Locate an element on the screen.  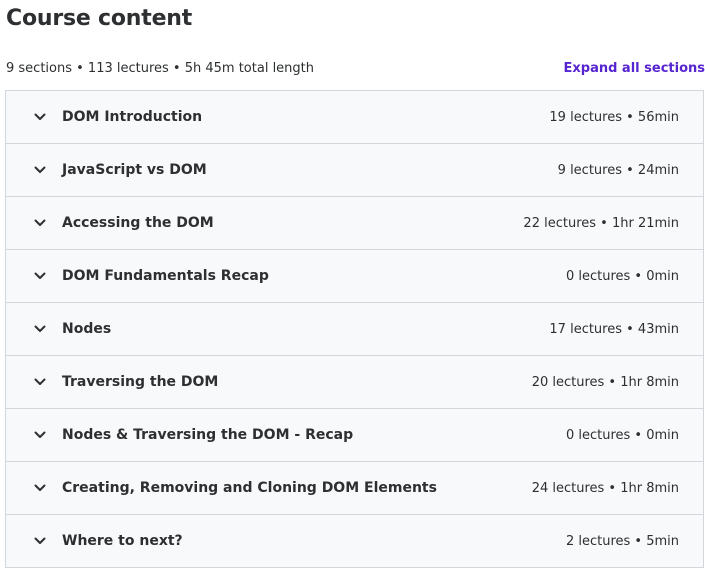
section-title: Where to next? is located at coordinates (122, 541).